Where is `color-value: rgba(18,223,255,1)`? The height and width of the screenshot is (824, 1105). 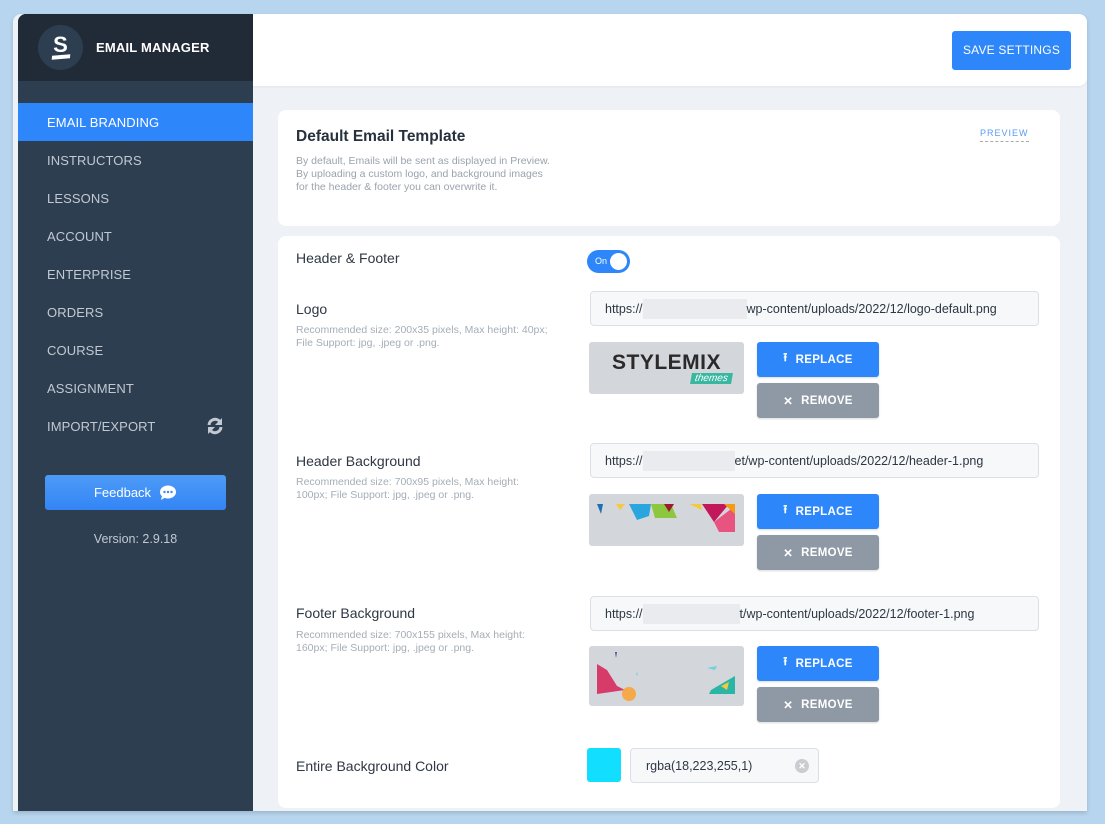 color-value: rgba(18,223,255,1) is located at coordinates (699, 765).